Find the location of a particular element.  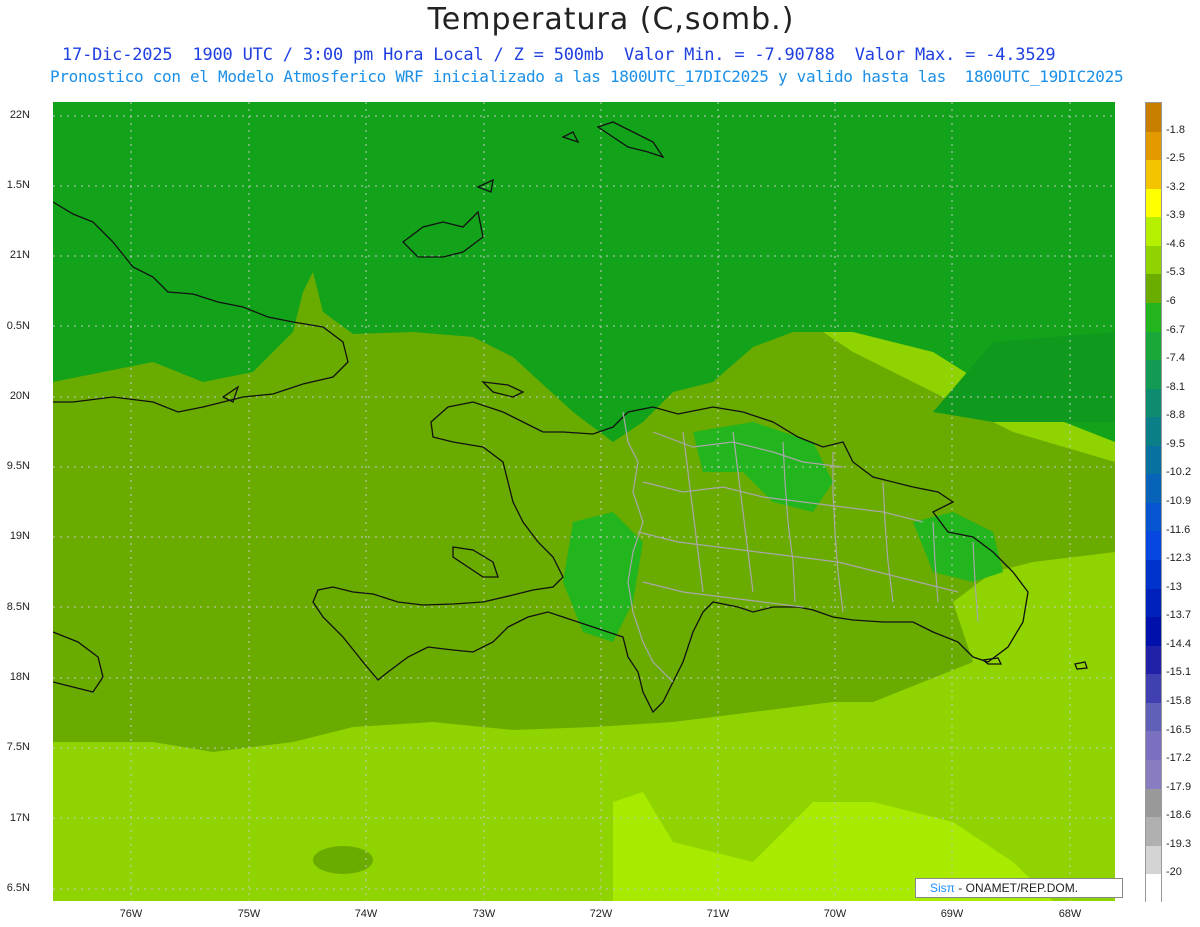

lat-label: 6.5N is located at coordinates (18, 888).